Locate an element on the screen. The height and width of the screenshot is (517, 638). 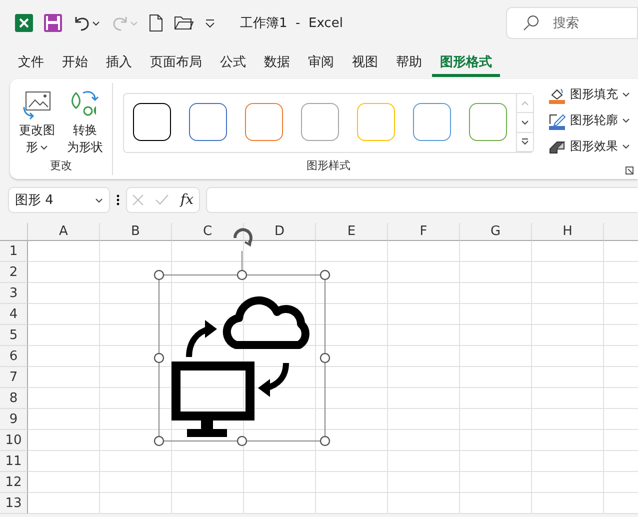
window-title: 工作簿1 - Excel is located at coordinates (291, 23).